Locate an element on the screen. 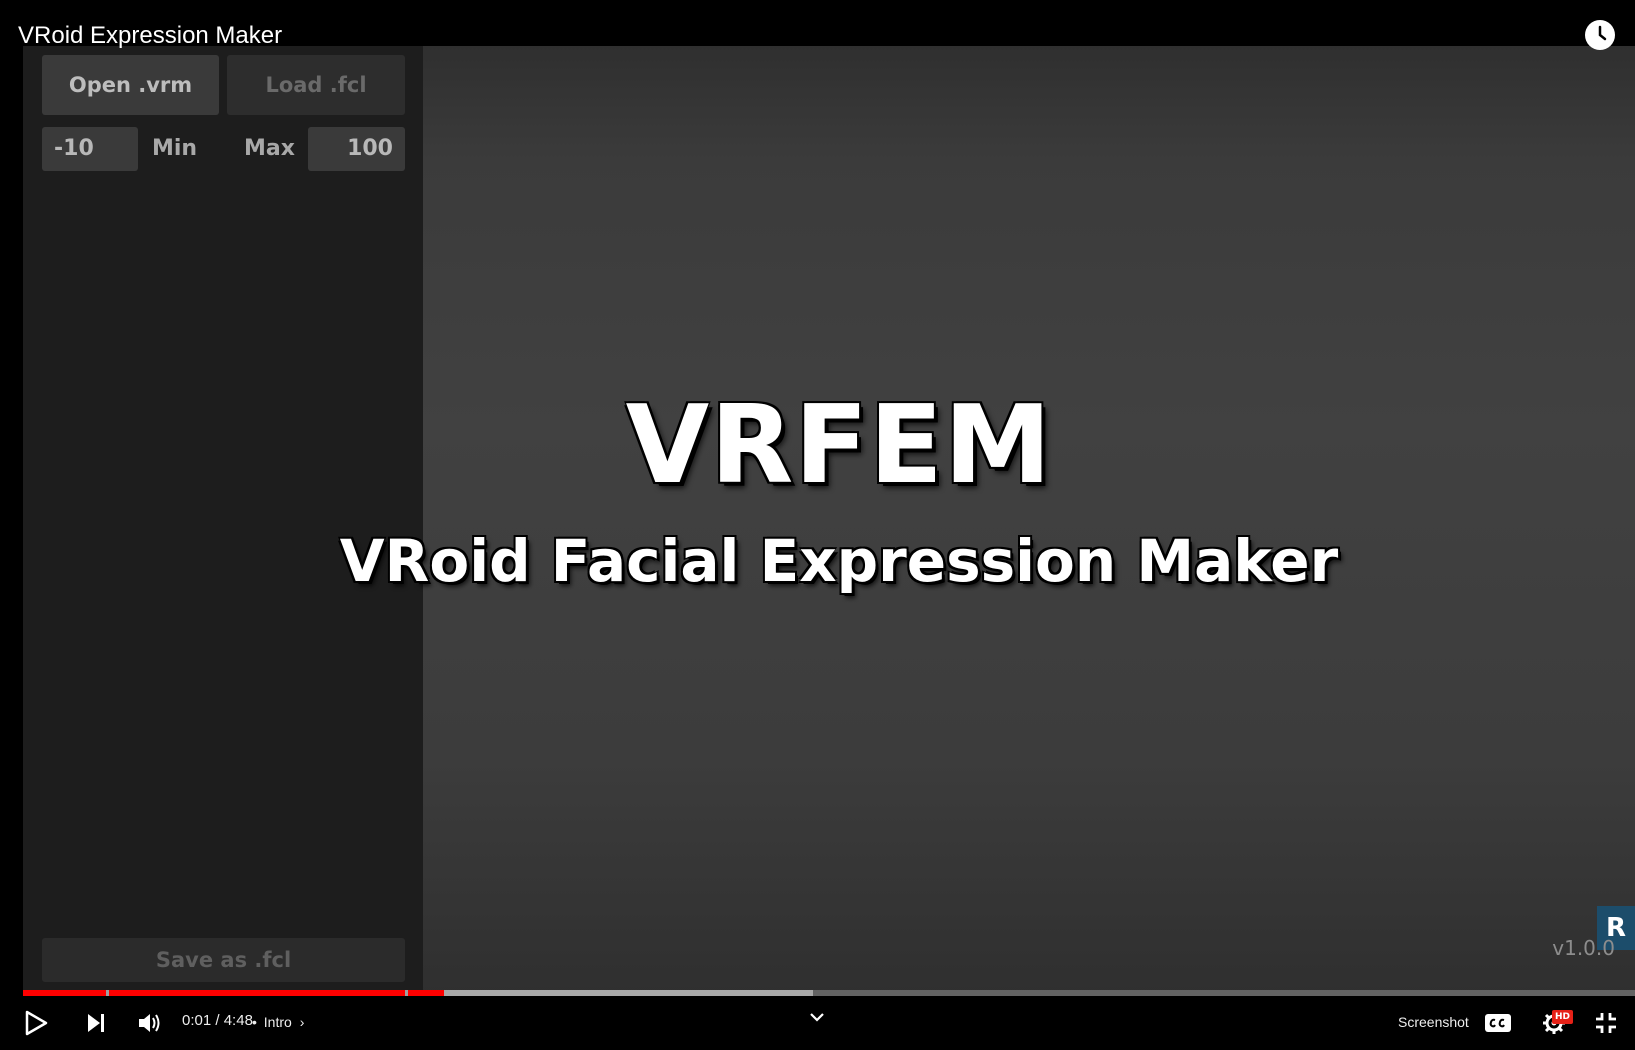  play-icon is located at coordinates (36, 1023).